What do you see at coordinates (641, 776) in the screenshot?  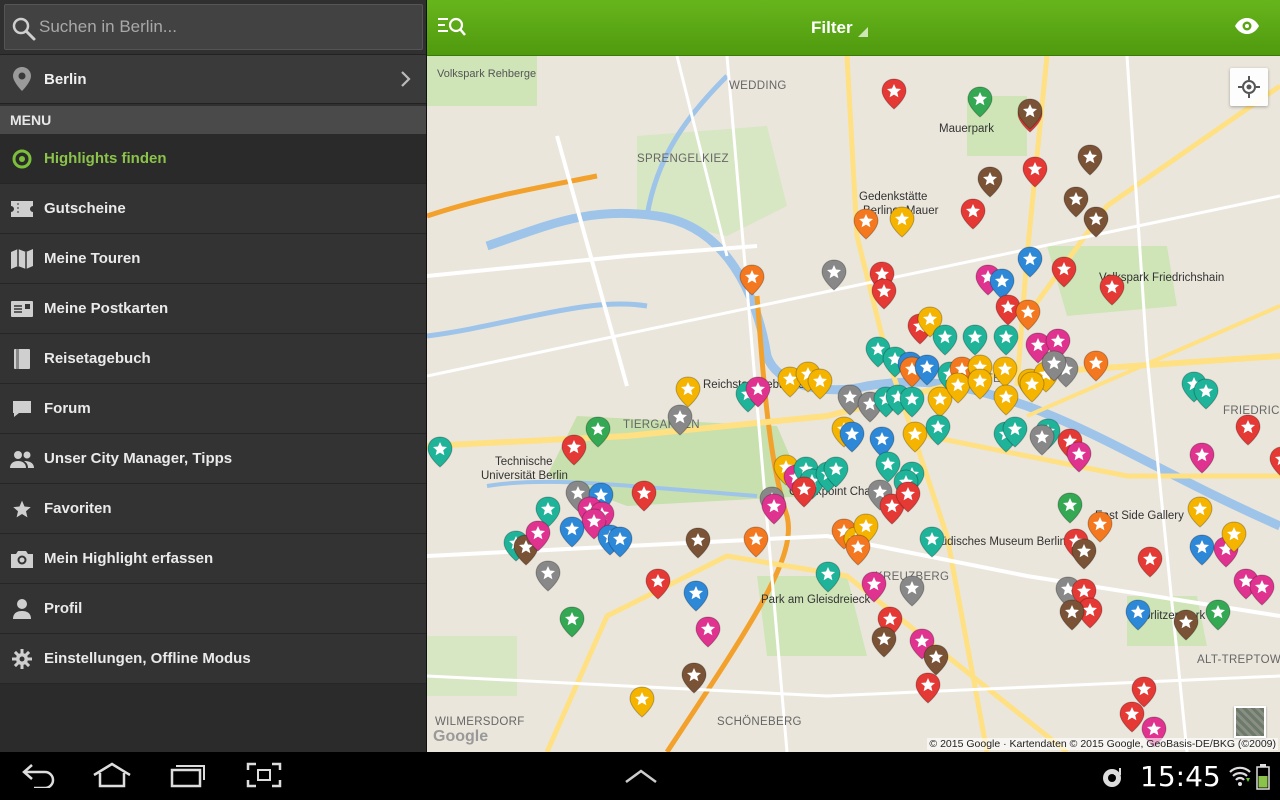 I see `chevron-up-icon` at bounding box center [641, 776].